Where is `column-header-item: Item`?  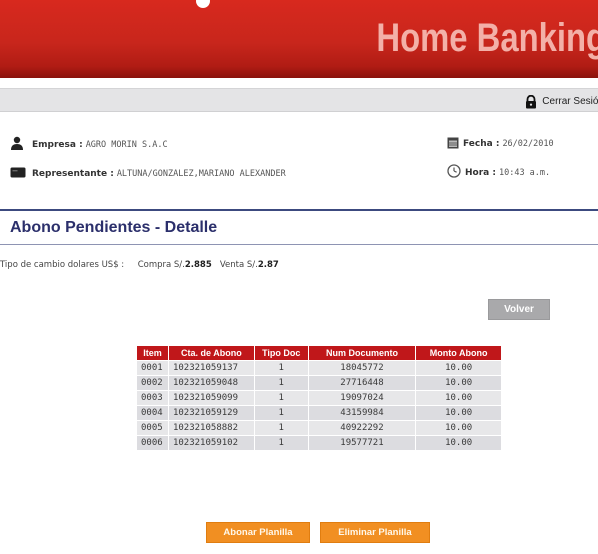 column-header-item: Item is located at coordinates (152, 353).